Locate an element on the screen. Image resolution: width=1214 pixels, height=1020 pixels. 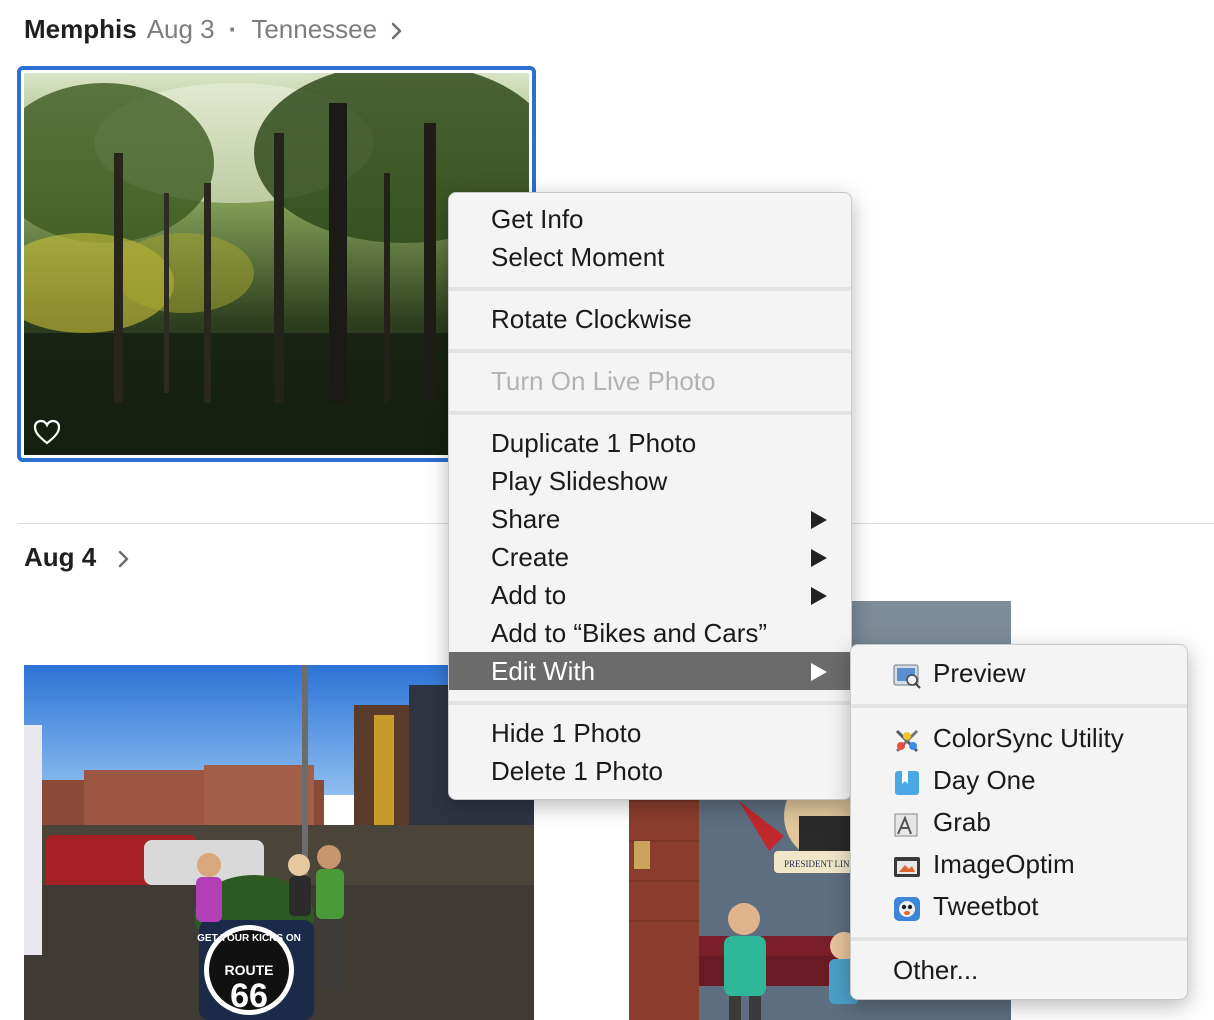
menu-item-delete-photo: Delete 1 Photo is located at coordinates (650, 771).